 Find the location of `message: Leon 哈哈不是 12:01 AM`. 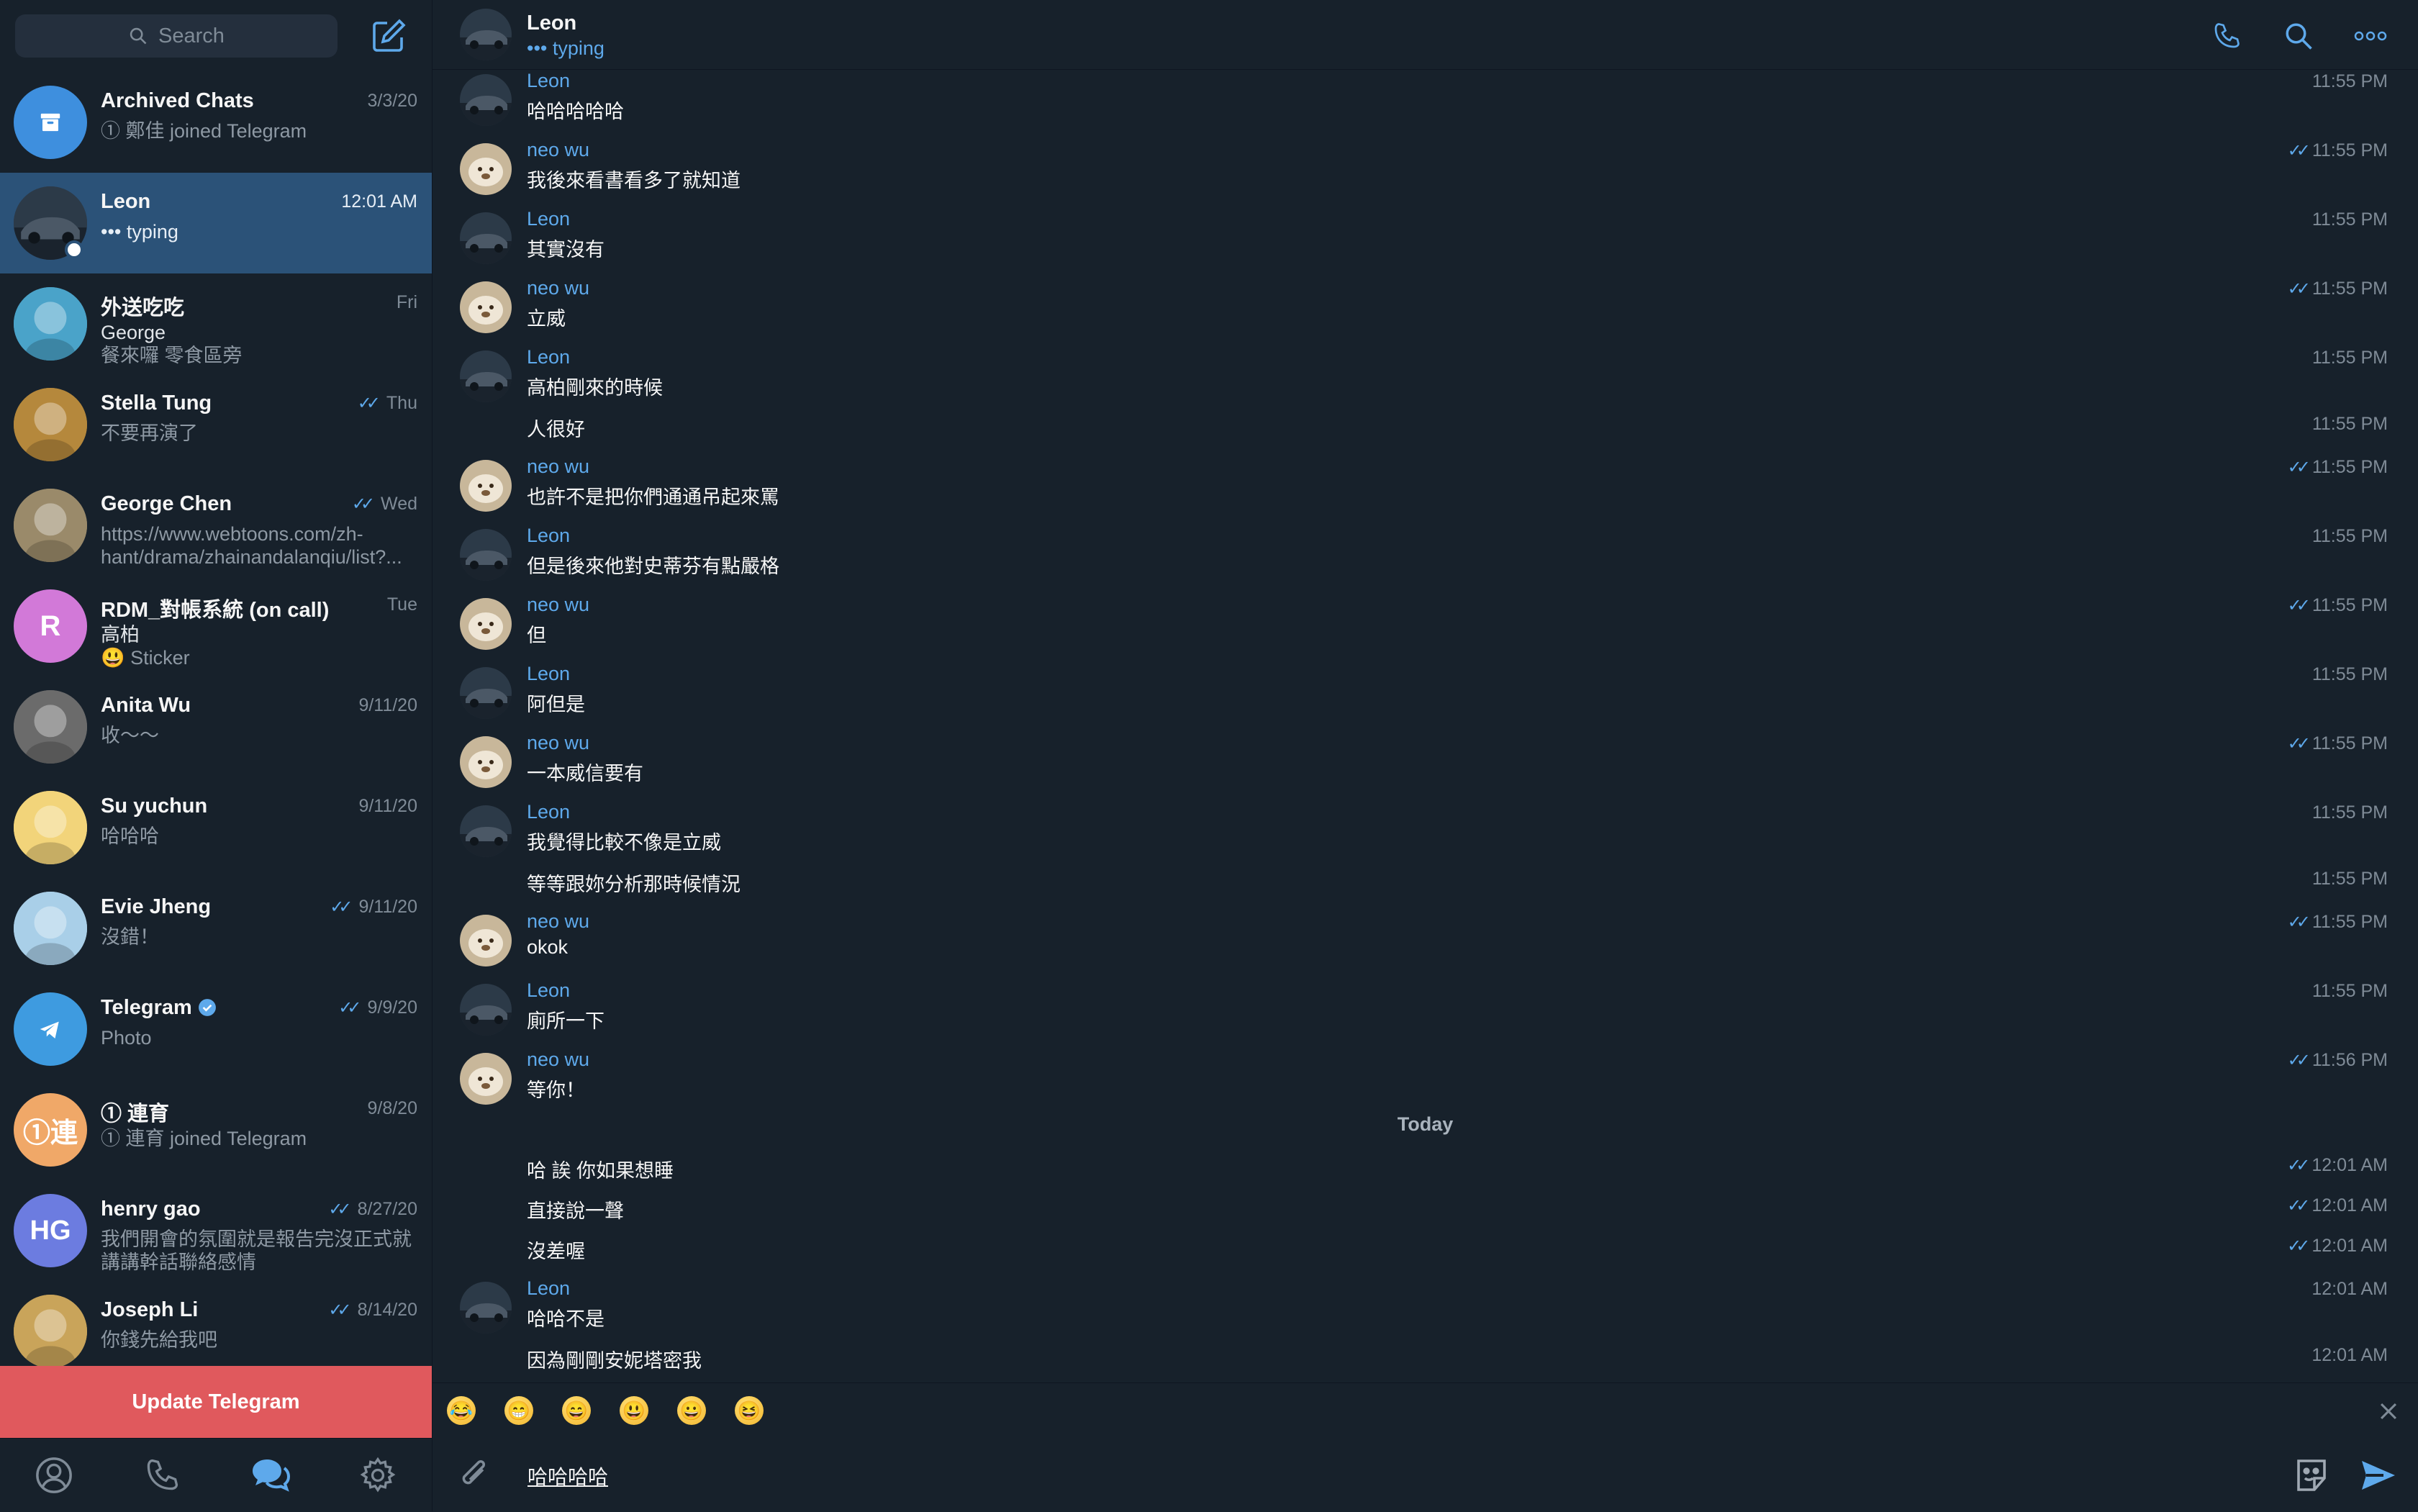

message: Leon 哈哈不是 12:01 AM is located at coordinates (1425, 1301).